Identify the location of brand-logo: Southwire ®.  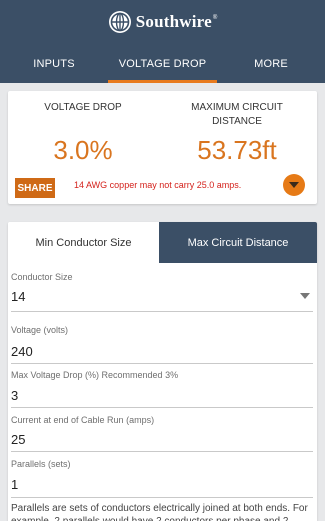
(162, 22).